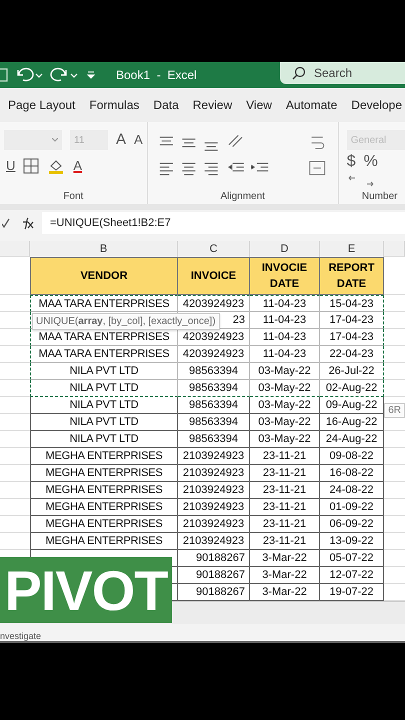 The width and height of the screenshot is (405, 720). What do you see at coordinates (394, 410) in the screenshot?
I see `size-tooltip: 6R` at bounding box center [394, 410].